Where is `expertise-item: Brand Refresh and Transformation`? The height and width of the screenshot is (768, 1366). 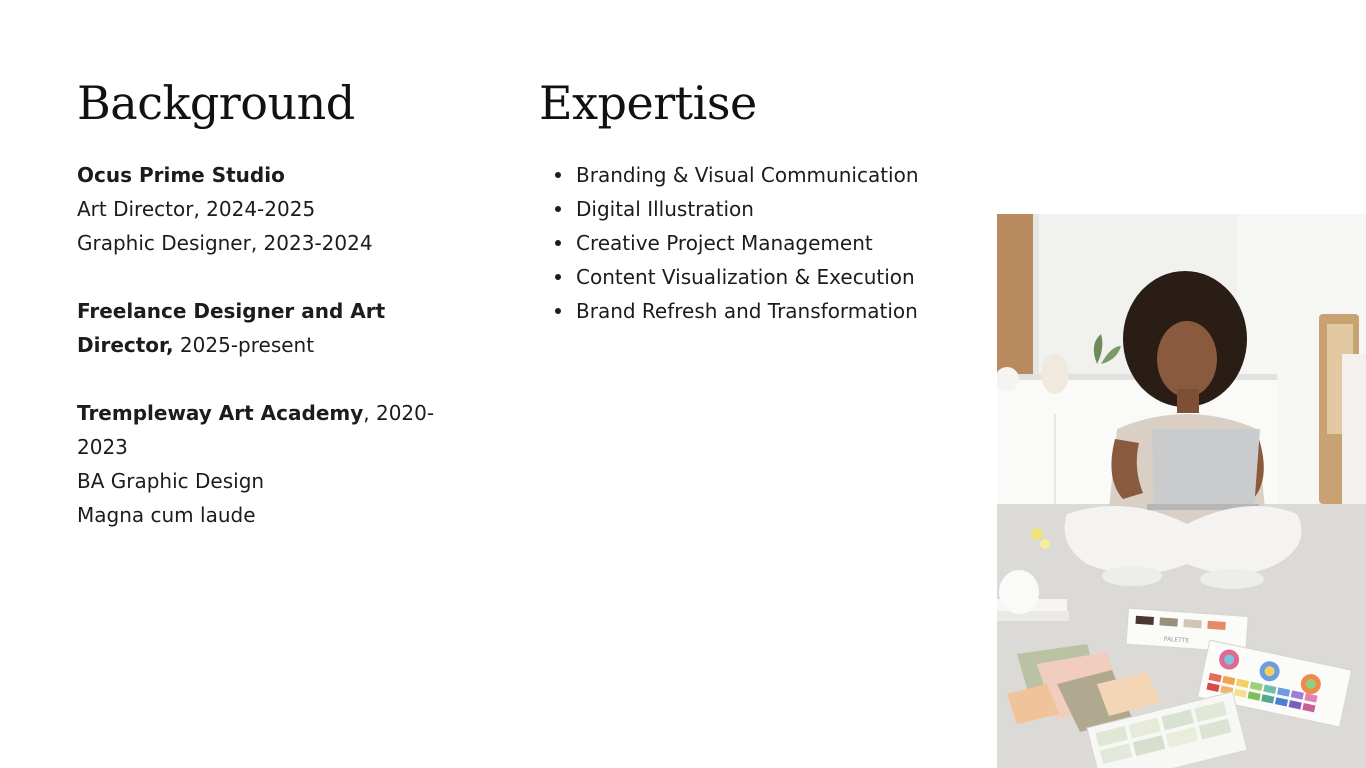 expertise-item: Brand Refresh and Transformation is located at coordinates (737, 311).